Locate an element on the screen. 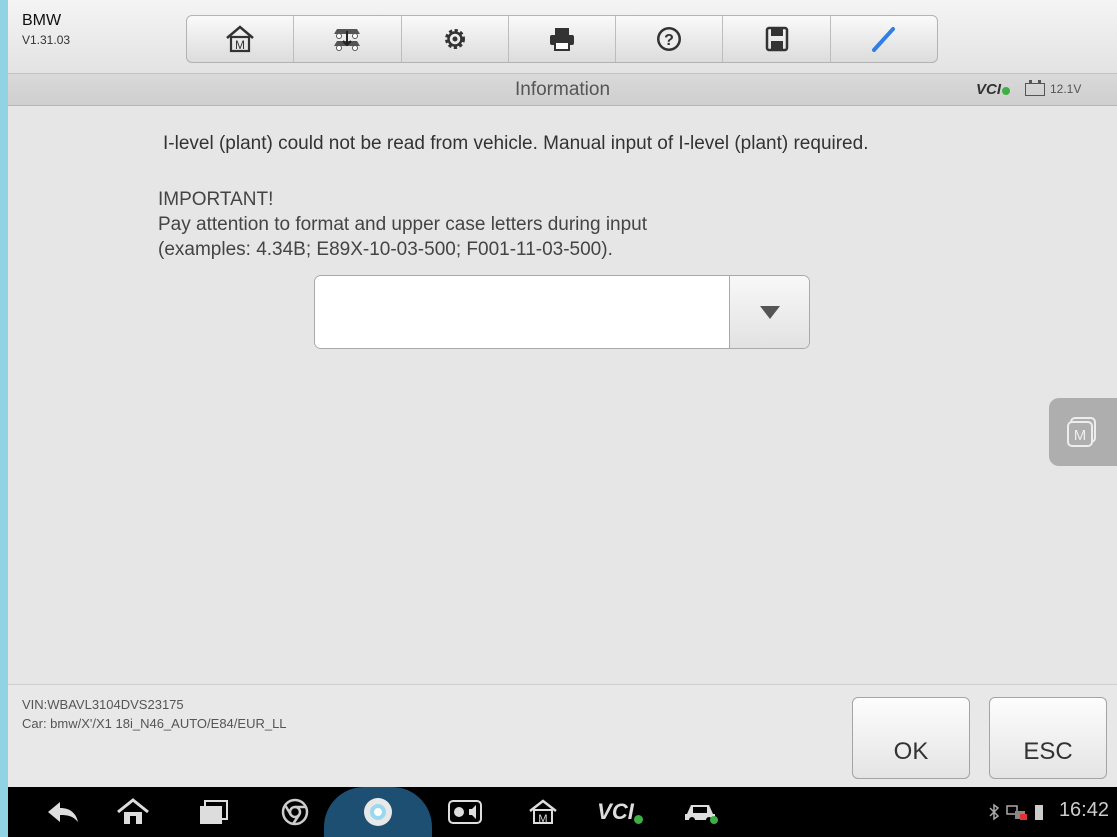 The image size is (1117, 837). back-arrow-icon is located at coordinates (63, 812).